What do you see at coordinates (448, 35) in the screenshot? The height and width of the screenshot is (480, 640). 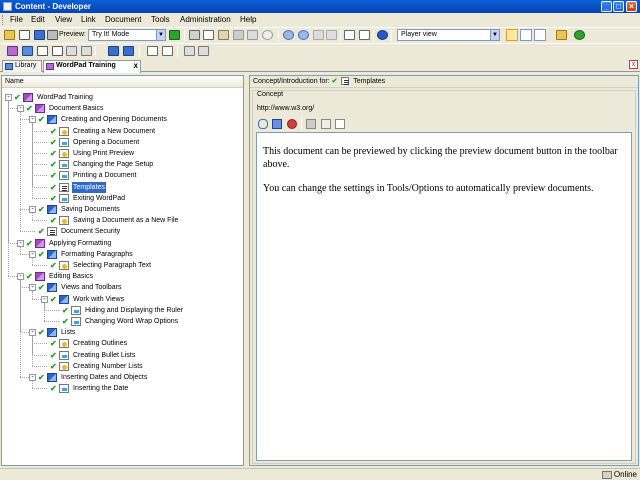 I see `view-select: Player view ▼` at bounding box center [448, 35].